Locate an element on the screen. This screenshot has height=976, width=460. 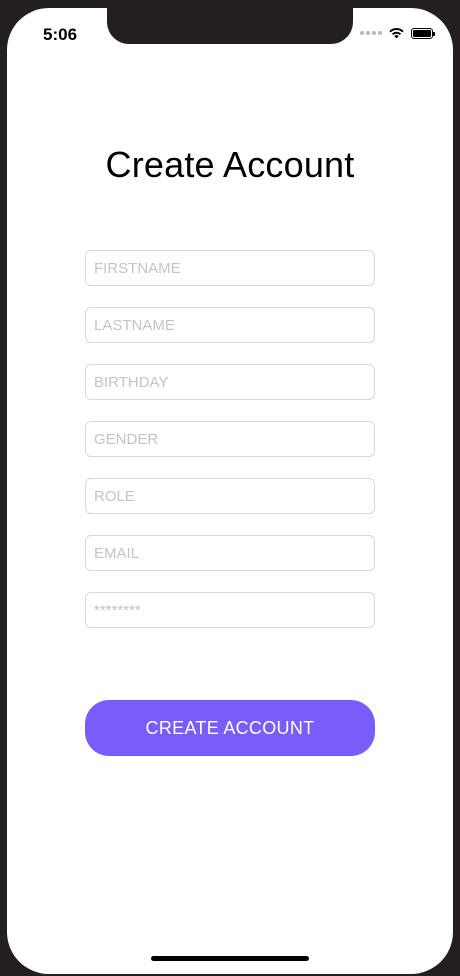
firstname-input is located at coordinates (234, 268).